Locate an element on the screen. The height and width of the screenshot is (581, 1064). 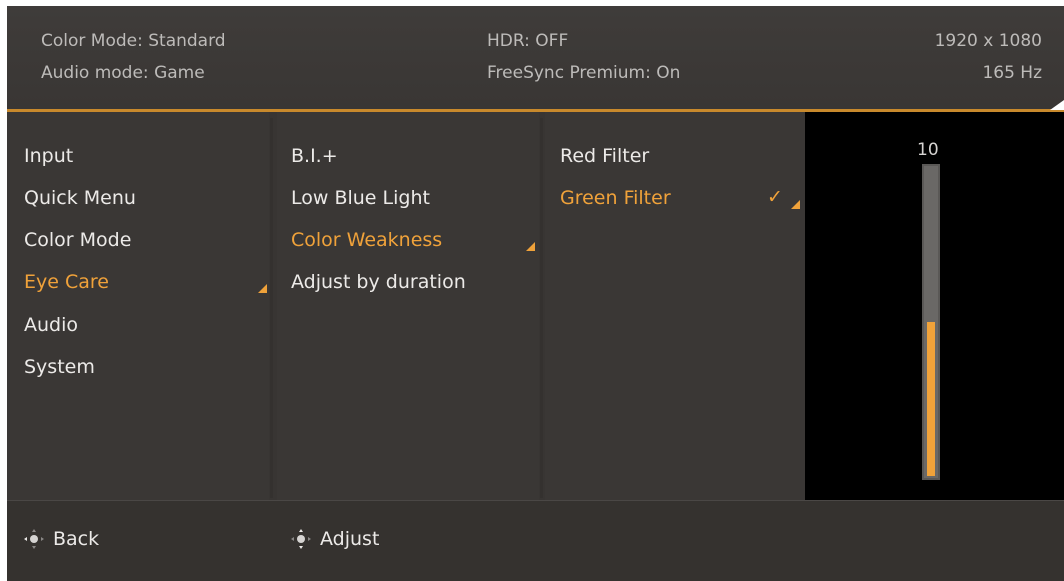
slider-fill is located at coordinates (931, 399).